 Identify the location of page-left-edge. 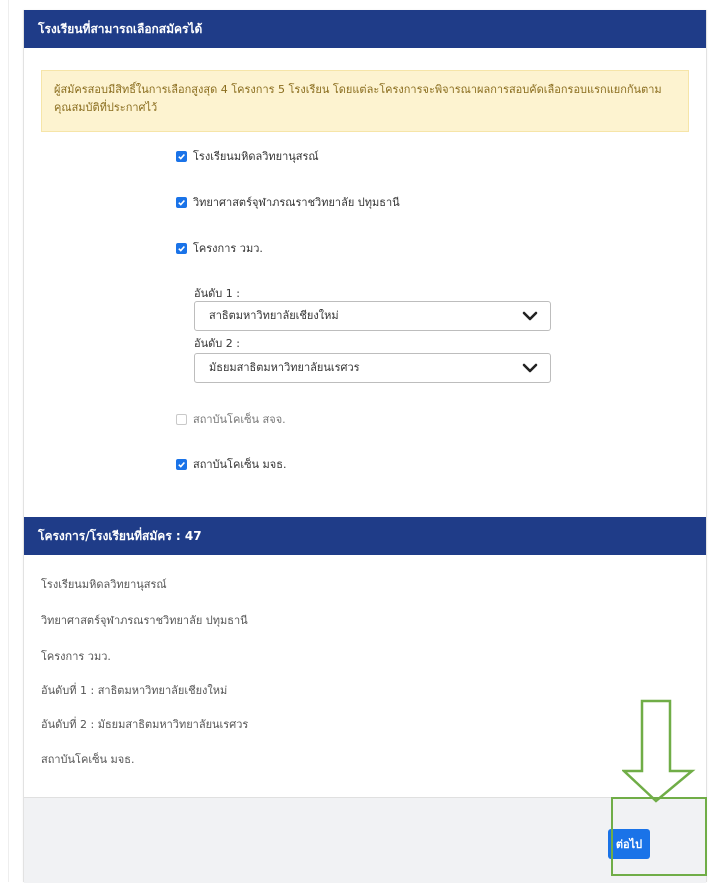
(4, 441).